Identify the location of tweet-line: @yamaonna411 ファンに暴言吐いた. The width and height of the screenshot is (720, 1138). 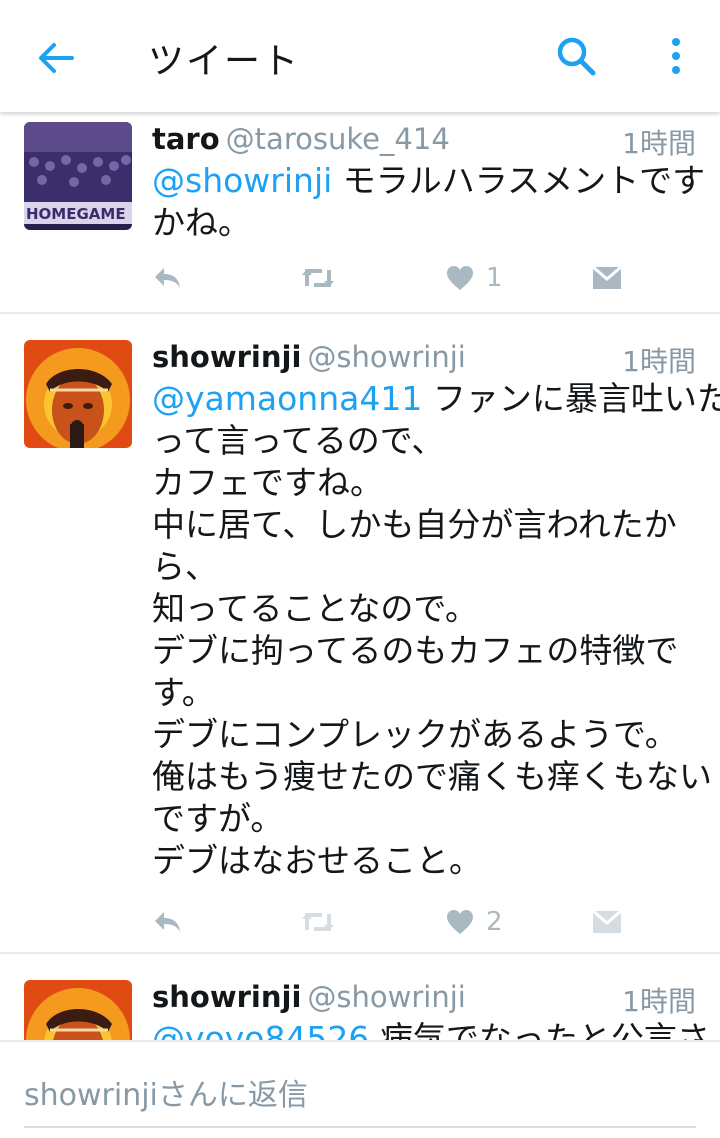
(436, 399).